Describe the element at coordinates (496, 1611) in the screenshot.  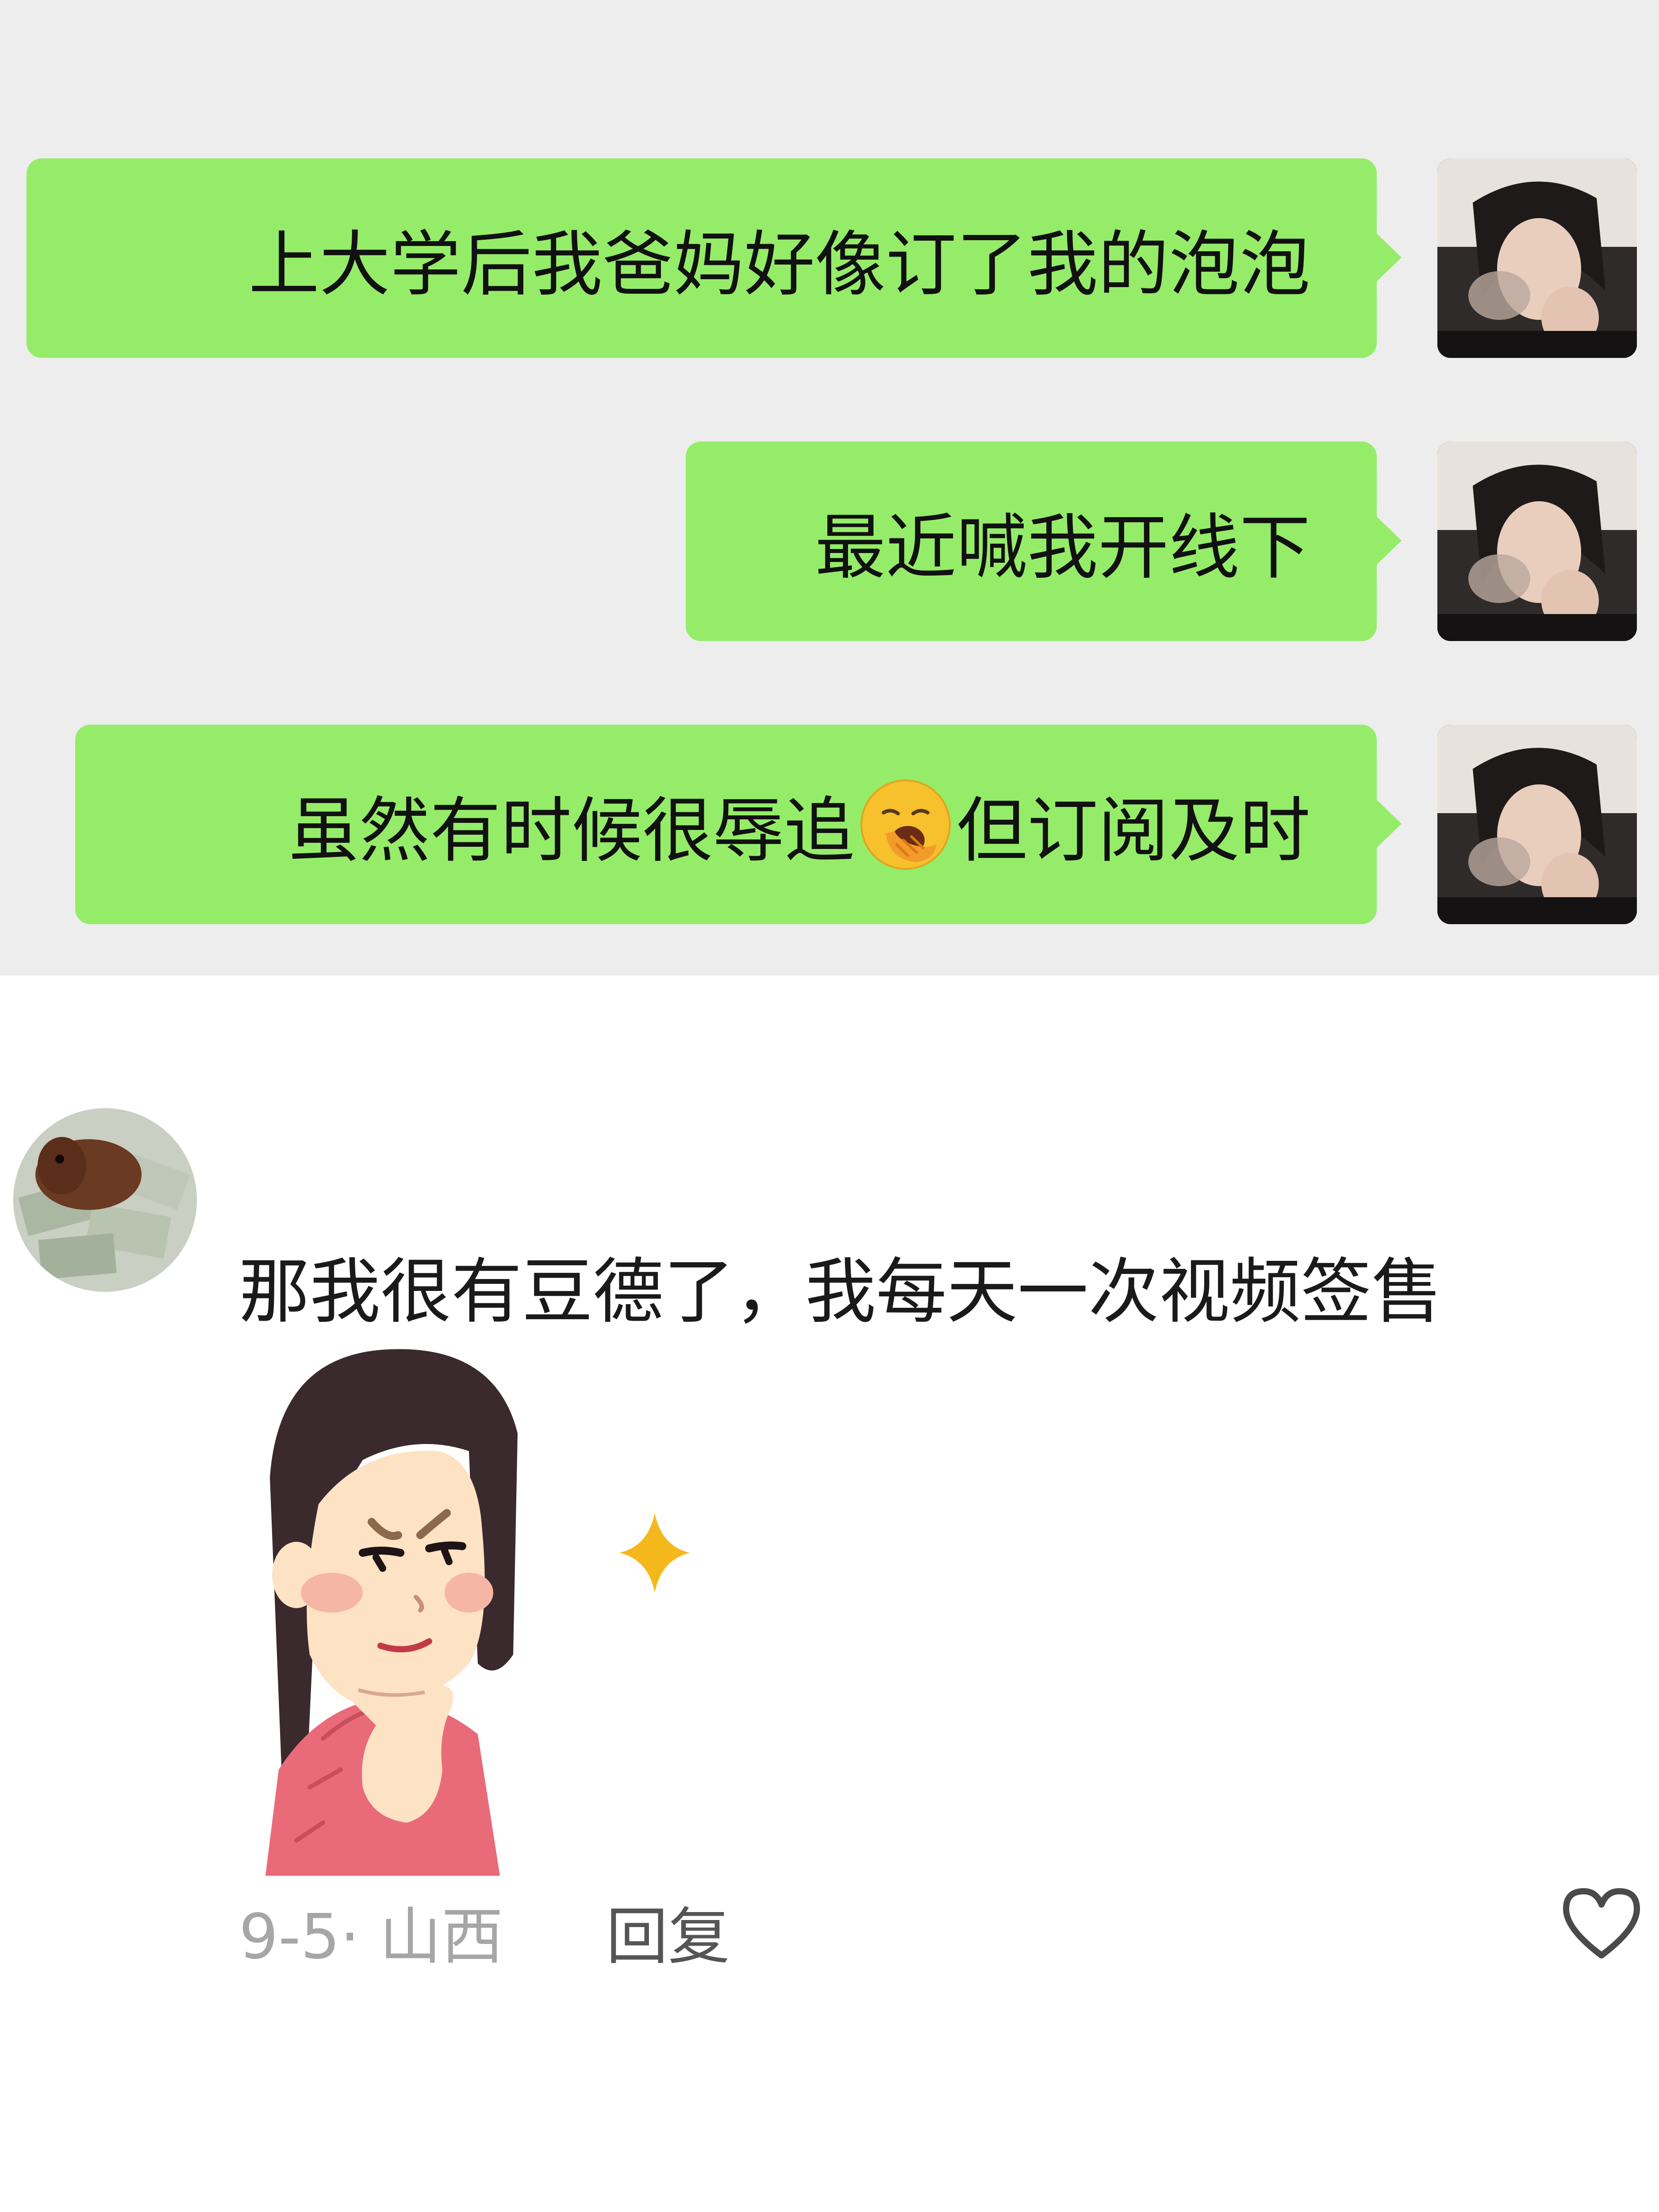
I see `thinking-girl-sticker` at that location.